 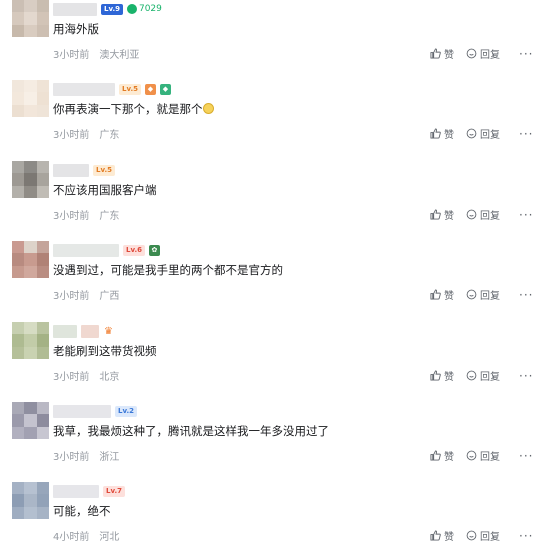 I want to click on username-extra, so click(x=90, y=331).